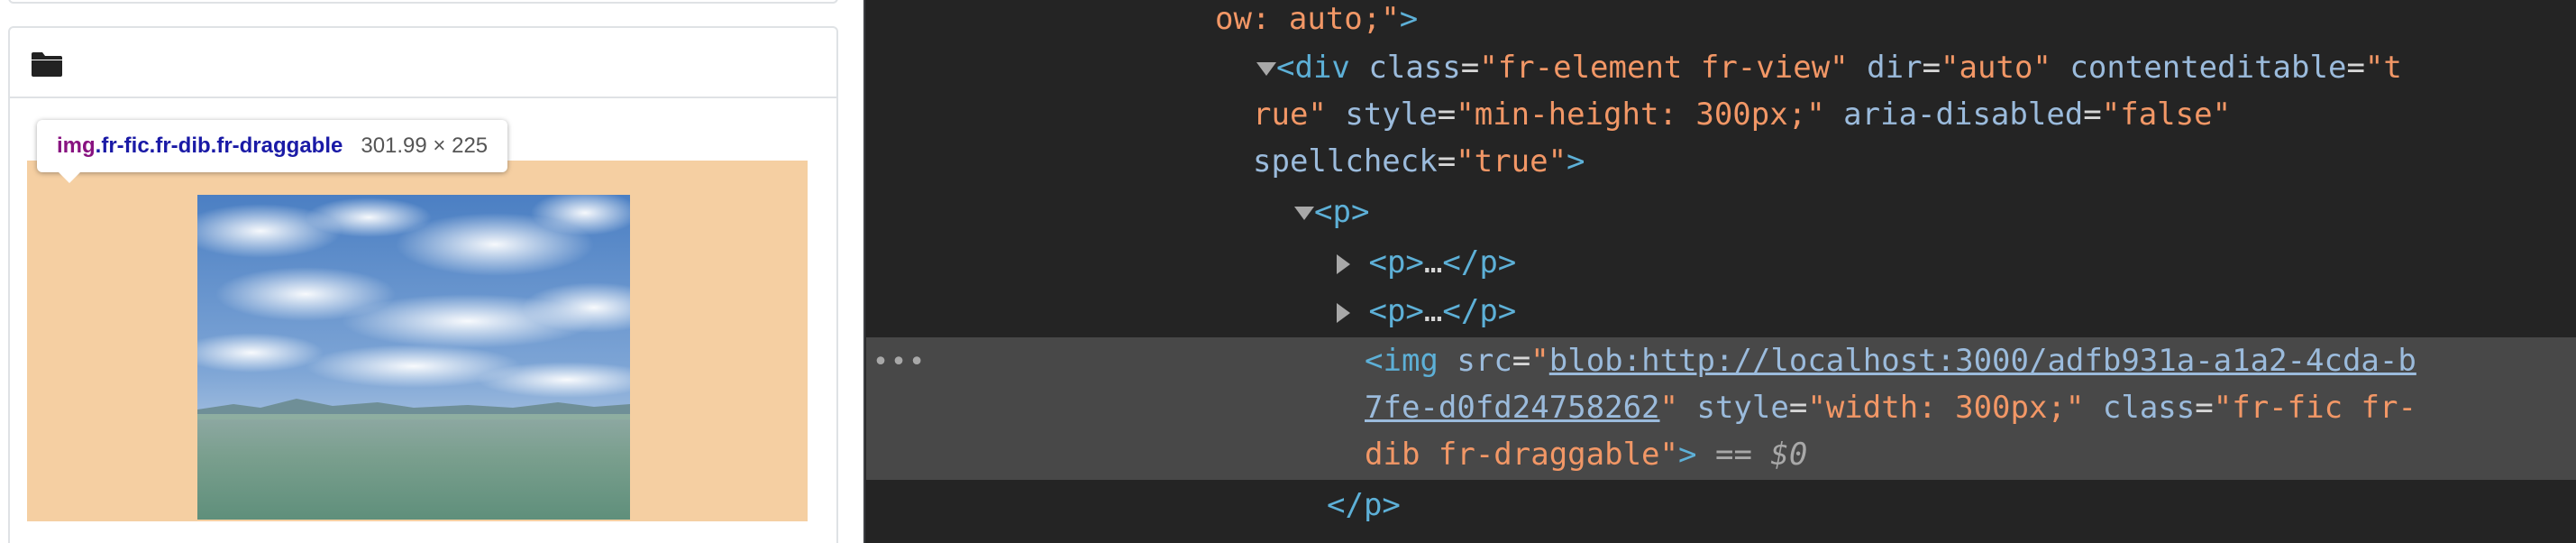 This screenshot has height=543, width=2576. What do you see at coordinates (1364, 505) in the screenshot?
I see `dom-line-p-close: </p>` at bounding box center [1364, 505].